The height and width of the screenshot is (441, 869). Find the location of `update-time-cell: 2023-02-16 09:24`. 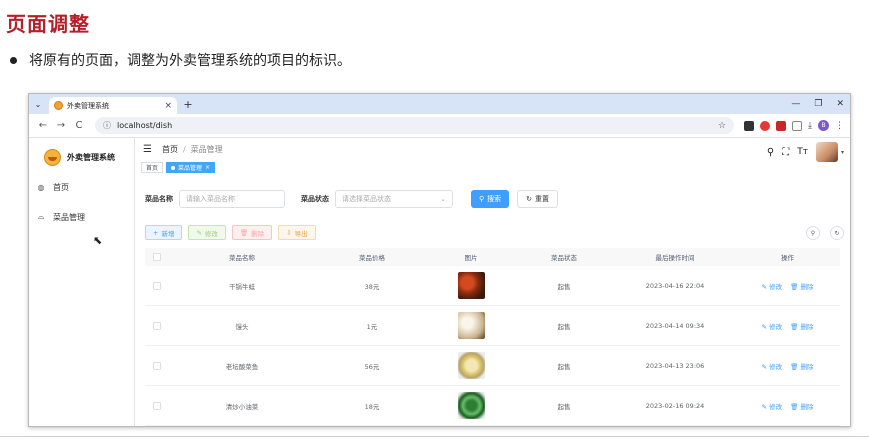

update-time-cell: 2023-02-16 09:24 is located at coordinates (675, 405).